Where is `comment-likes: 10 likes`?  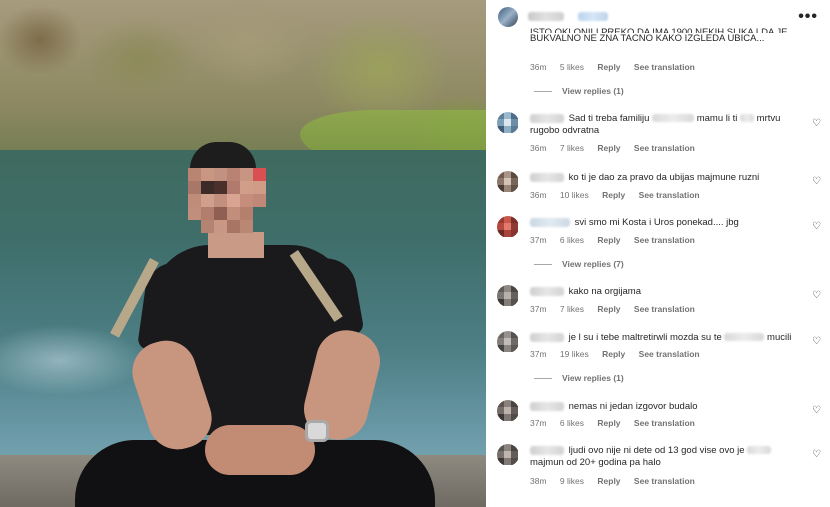 comment-likes: 10 likes is located at coordinates (574, 195).